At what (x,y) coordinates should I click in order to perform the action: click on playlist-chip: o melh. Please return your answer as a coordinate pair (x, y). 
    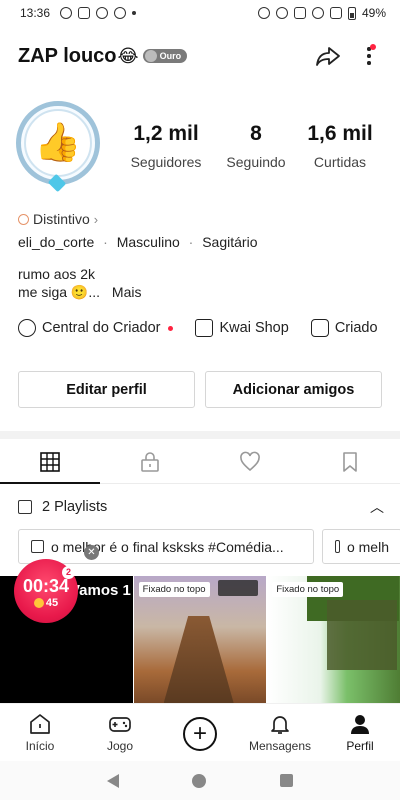
    Looking at the image, I should click on (361, 546).